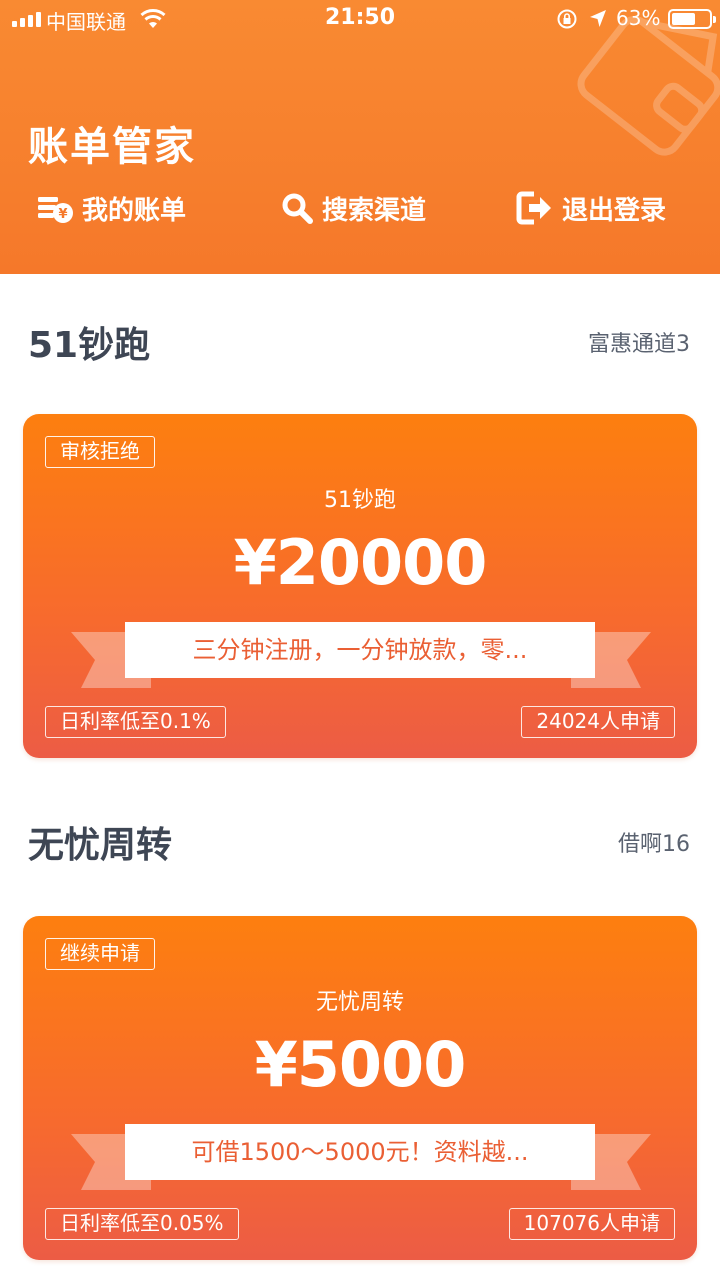  I want to click on rate-badge: 日利率低至0.05%, so click(142, 1224).